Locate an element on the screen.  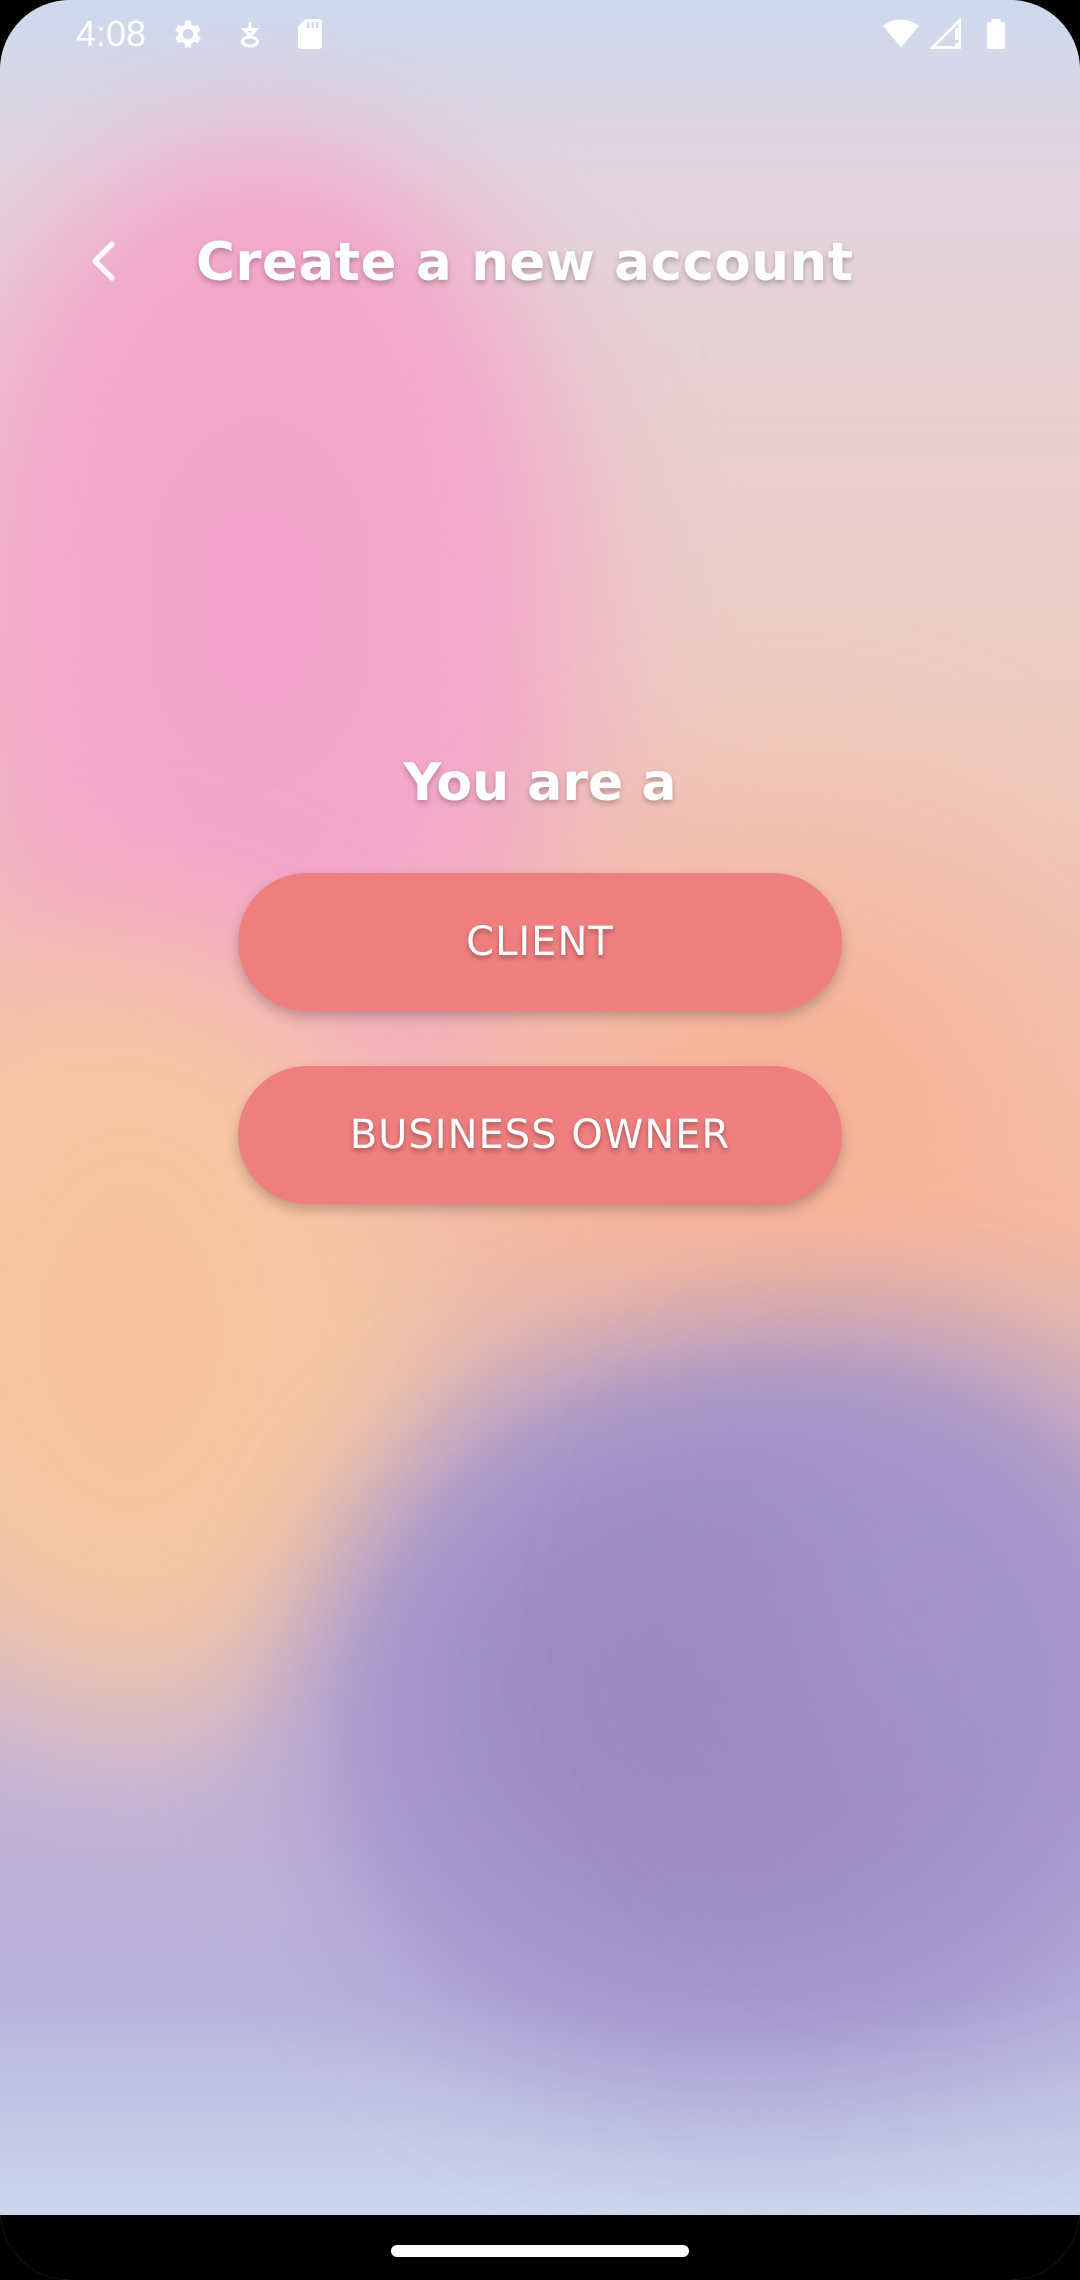
back-button is located at coordinates (105, 261).